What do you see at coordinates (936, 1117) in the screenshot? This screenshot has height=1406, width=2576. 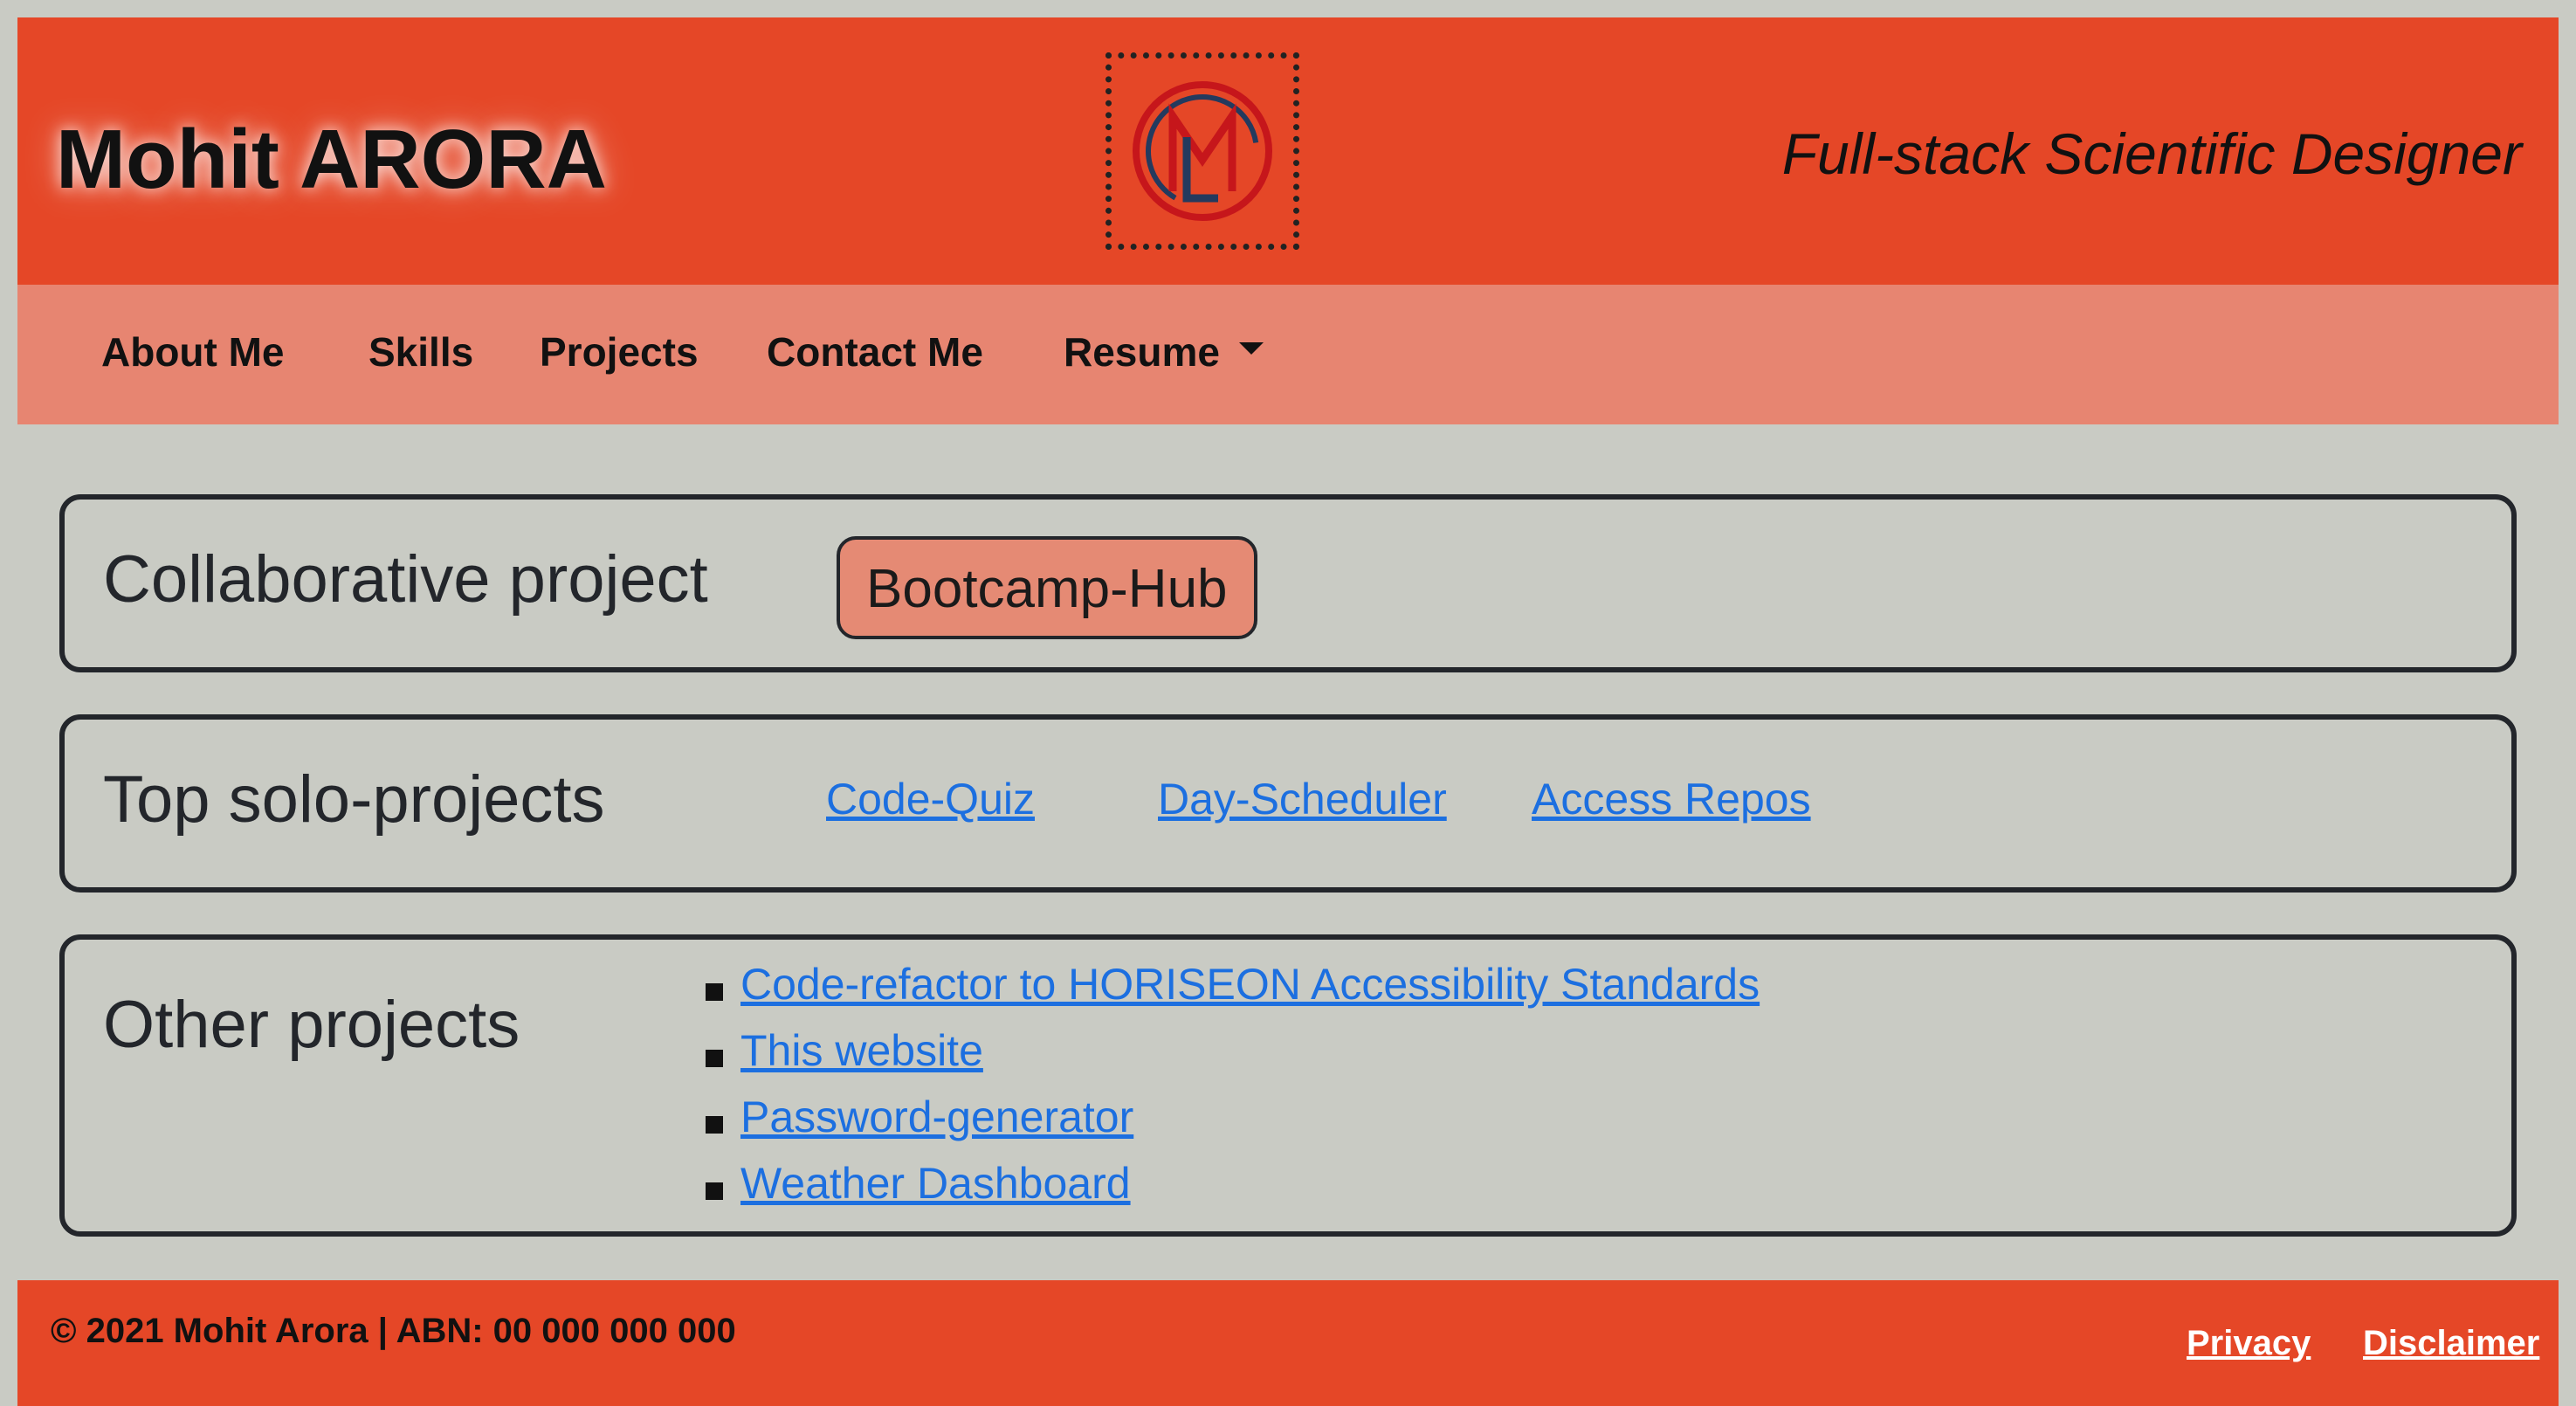 I see `password-generator-link: Password-generator` at bounding box center [936, 1117].